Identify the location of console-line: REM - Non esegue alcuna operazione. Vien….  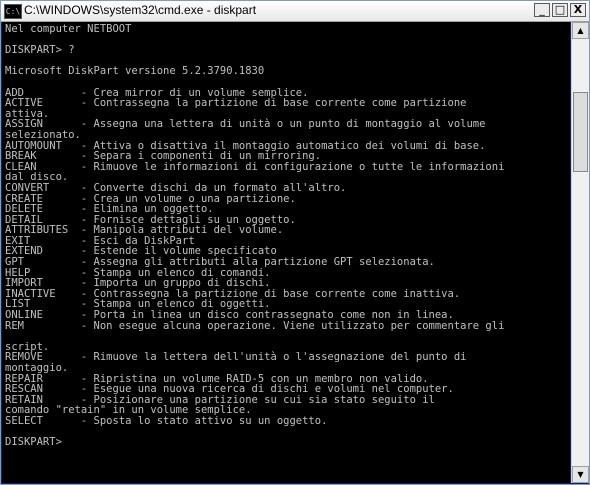
(255, 325).